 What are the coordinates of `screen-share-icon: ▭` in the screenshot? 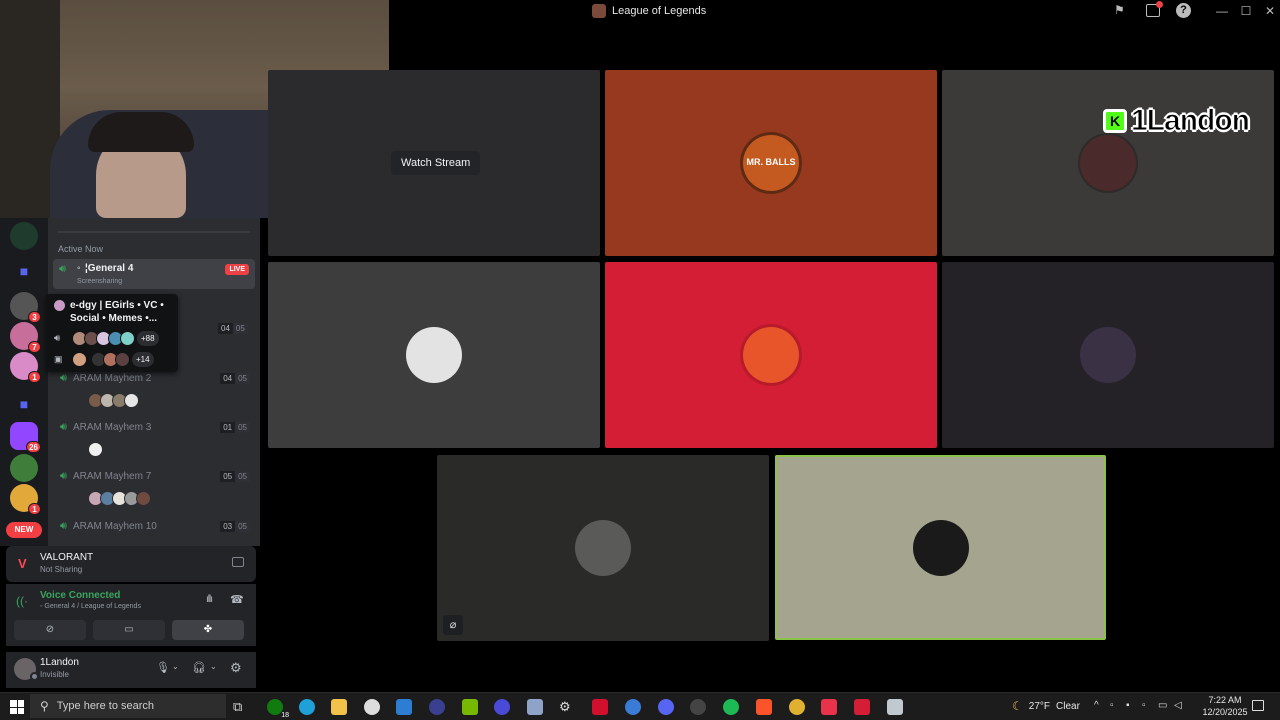 It's located at (129, 629).